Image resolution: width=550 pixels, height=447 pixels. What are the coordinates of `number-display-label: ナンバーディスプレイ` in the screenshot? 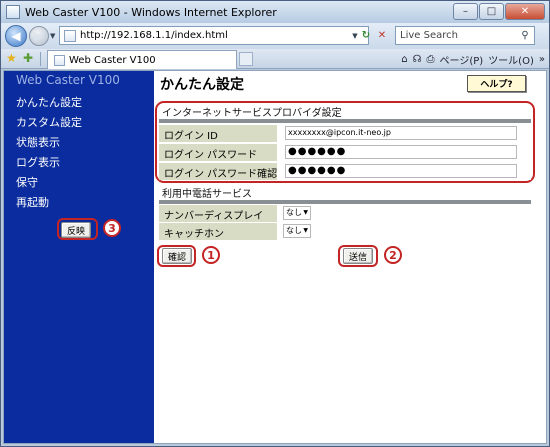 It's located at (214, 216).